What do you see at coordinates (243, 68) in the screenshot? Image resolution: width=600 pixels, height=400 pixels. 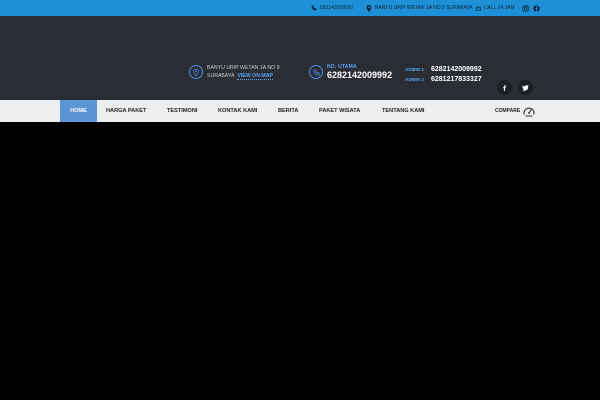 I see `address-line-1: BANYU URIP WETAN 1A NO 9` at bounding box center [243, 68].